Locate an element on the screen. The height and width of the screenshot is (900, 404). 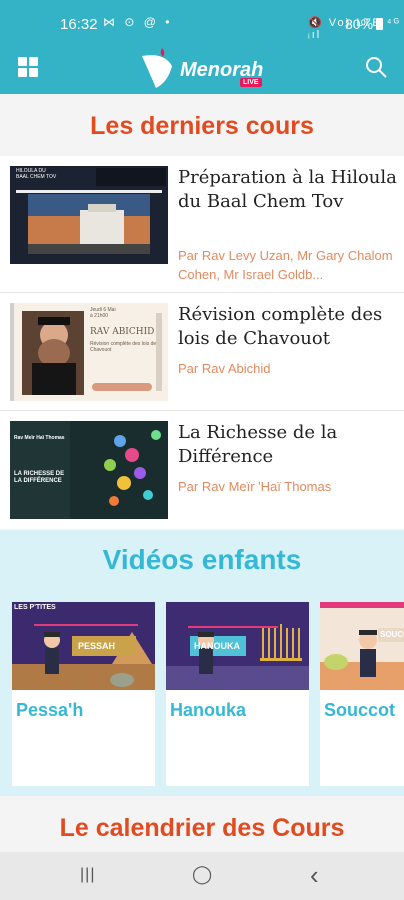
notification-icons: ⋈ ⊙ @ • is located at coordinates (138, 22).